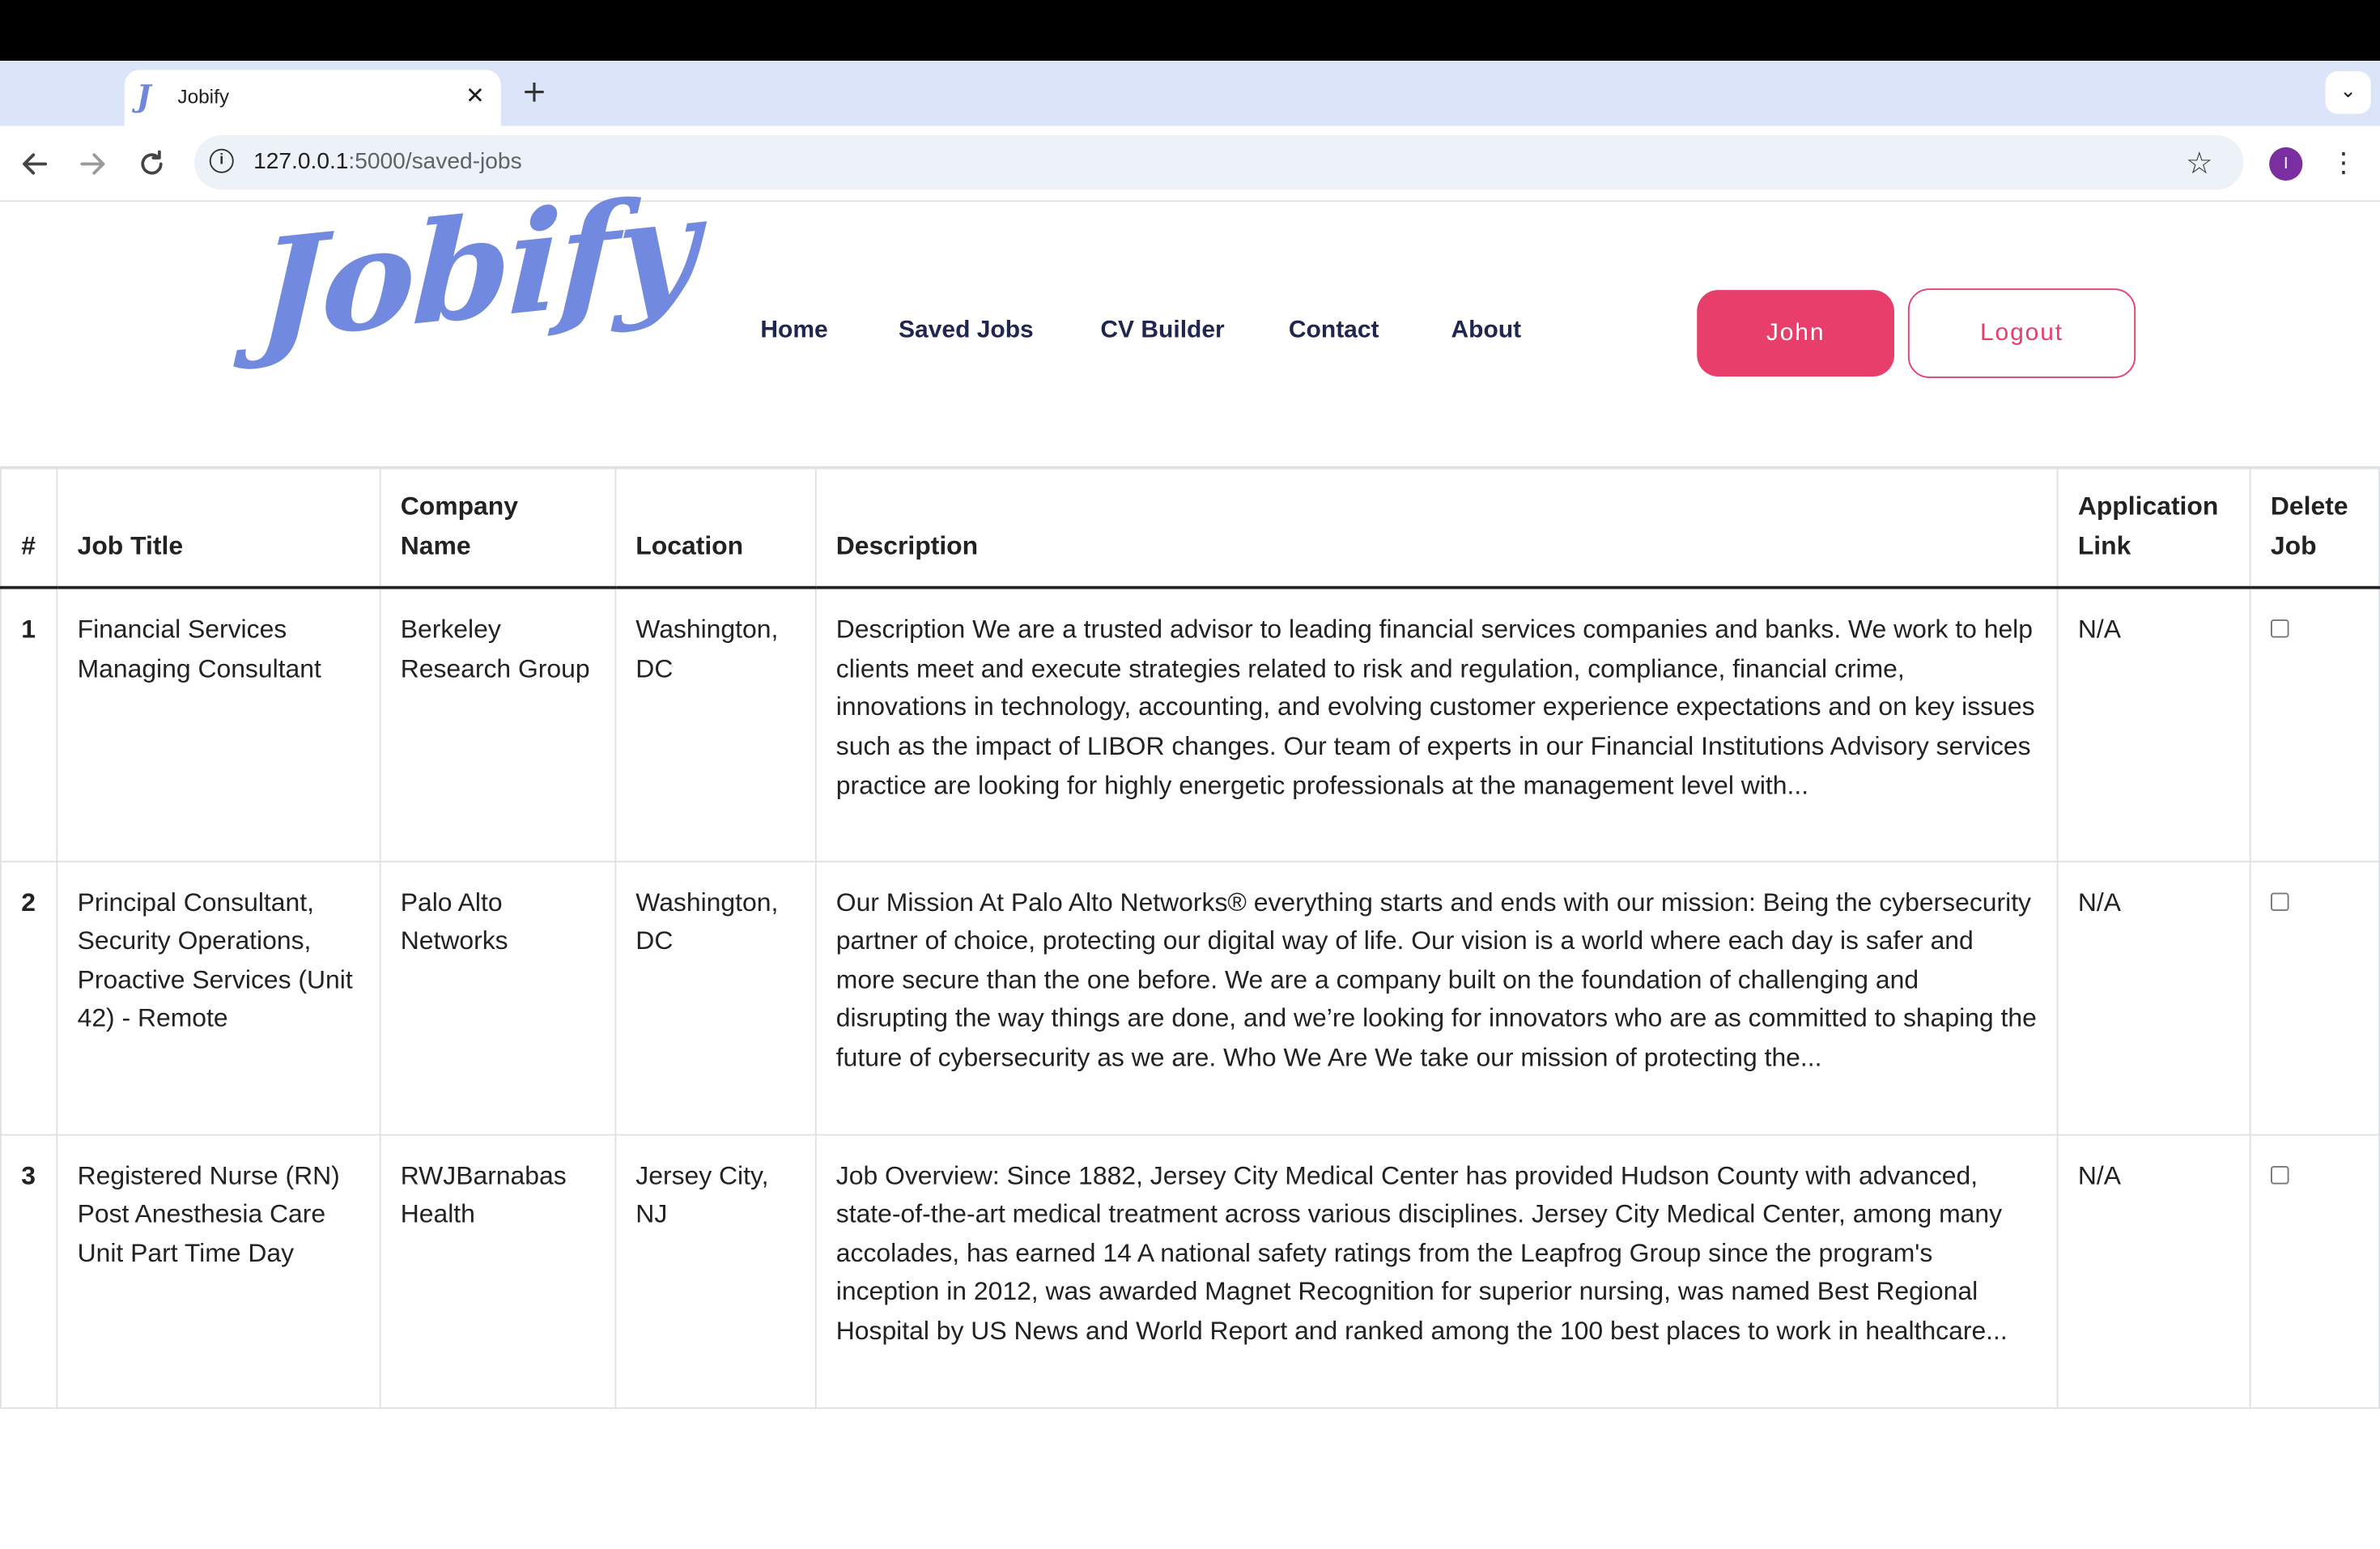 Image resolution: width=2380 pixels, height=1549 pixels. Describe the element at coordinates (533, 91) in the screenshot. I see `new-tab-icon: +` at that location.